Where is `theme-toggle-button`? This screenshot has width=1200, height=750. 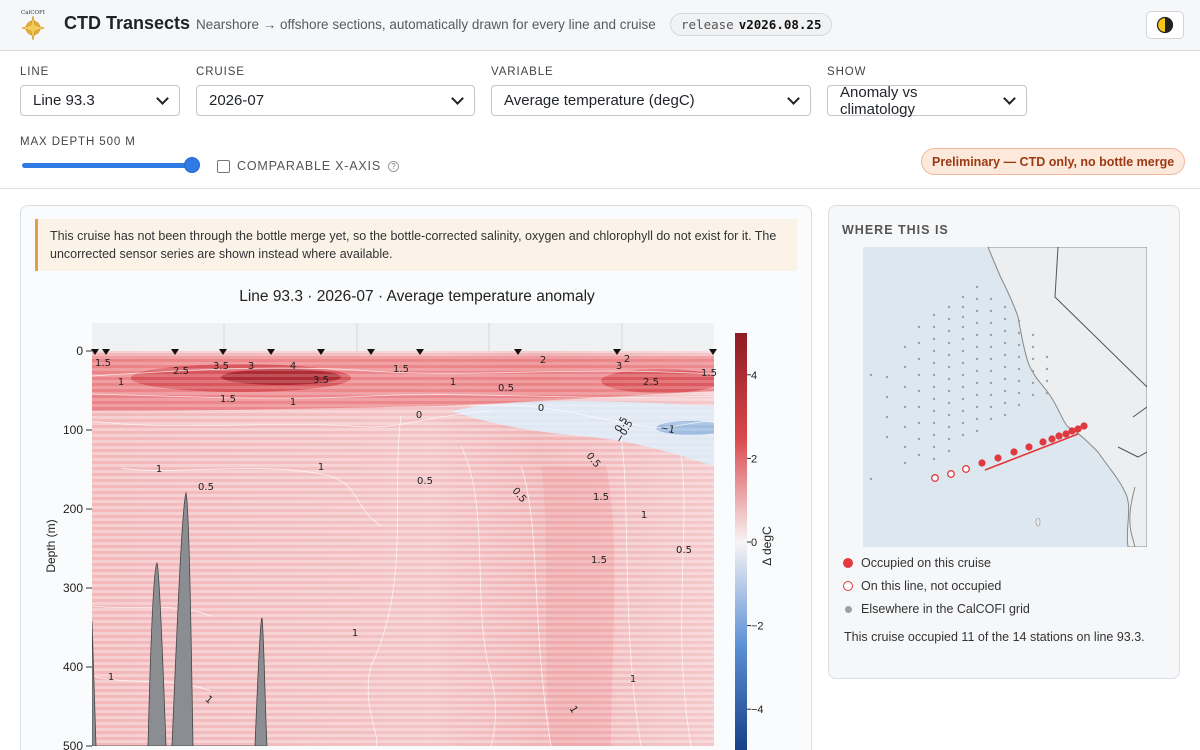
theme-toggle-button is located at coordinates (1165, 25).